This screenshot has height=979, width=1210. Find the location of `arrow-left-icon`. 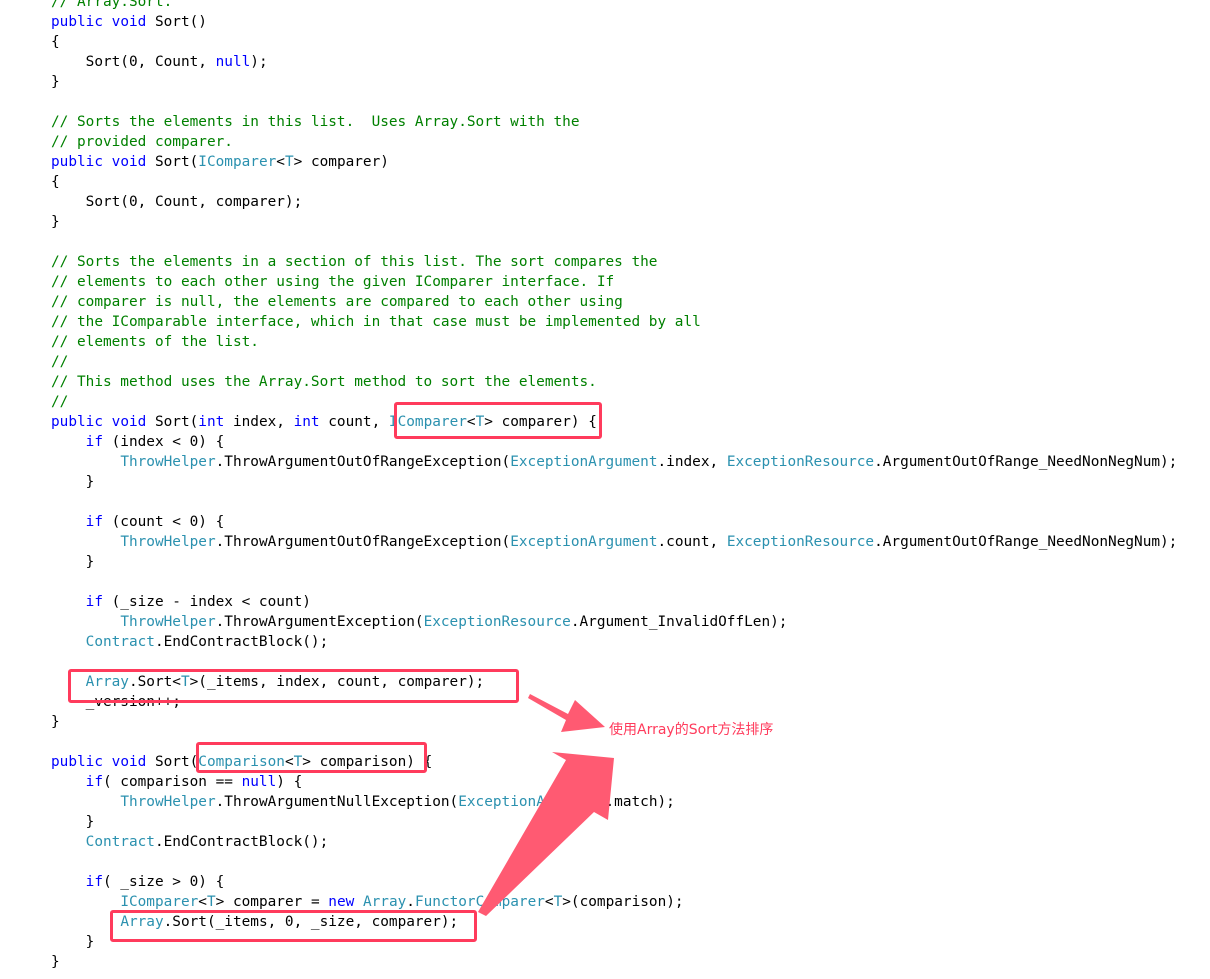

arrow-left-icon is located at coordinates (566, 713).